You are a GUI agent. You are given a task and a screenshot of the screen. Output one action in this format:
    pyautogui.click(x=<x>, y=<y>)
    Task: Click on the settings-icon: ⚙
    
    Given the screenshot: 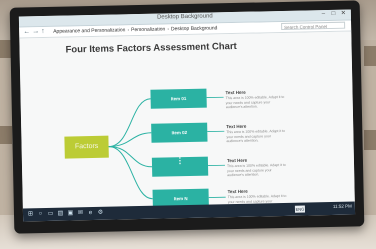 What is the action you would take?
    pyautogui.click(x=100, y=213)
    